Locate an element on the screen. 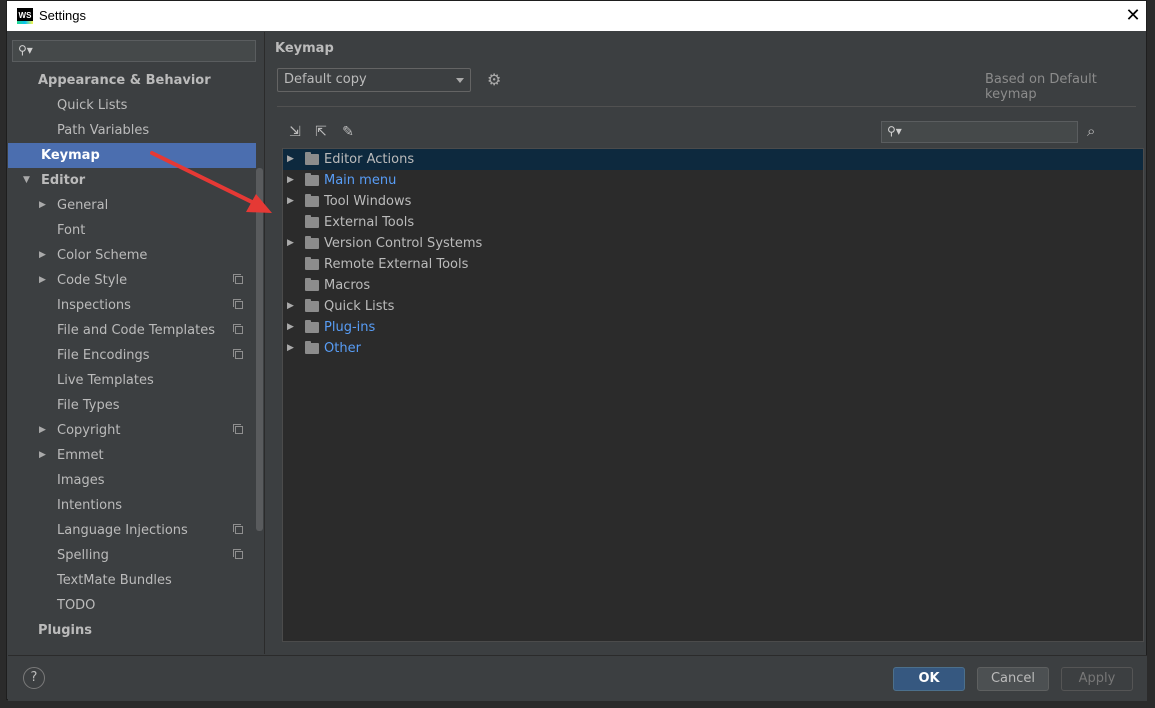  action-group-label: Plug-ins is located at coordinates (350, 327).